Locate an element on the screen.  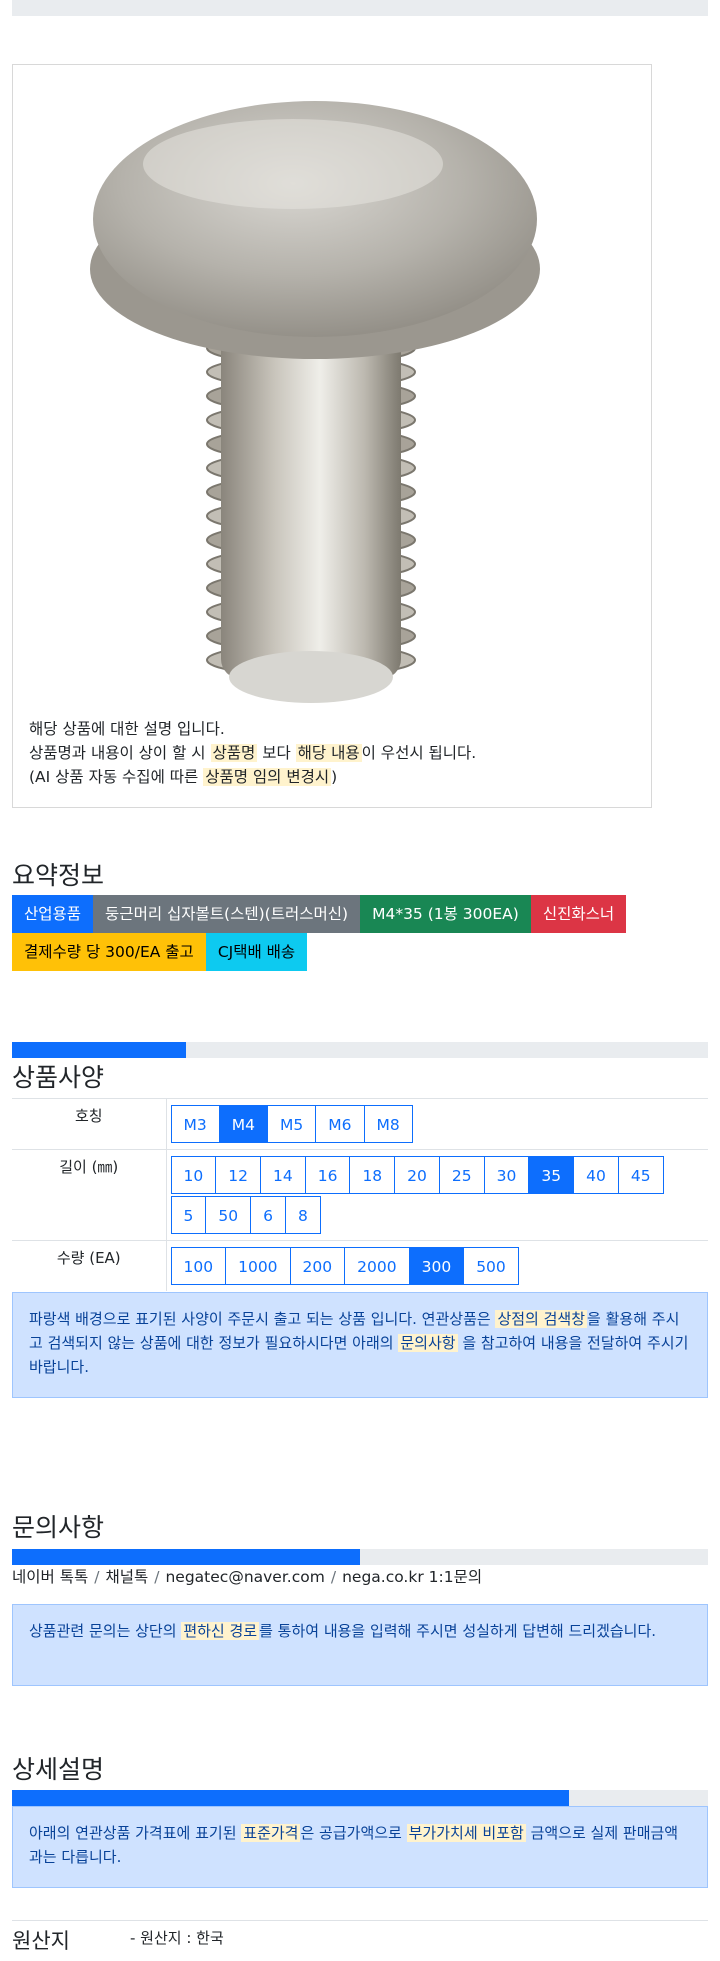
summary-badge: M4*35 (1봉 300EA) is located at coordinates (445, 914).